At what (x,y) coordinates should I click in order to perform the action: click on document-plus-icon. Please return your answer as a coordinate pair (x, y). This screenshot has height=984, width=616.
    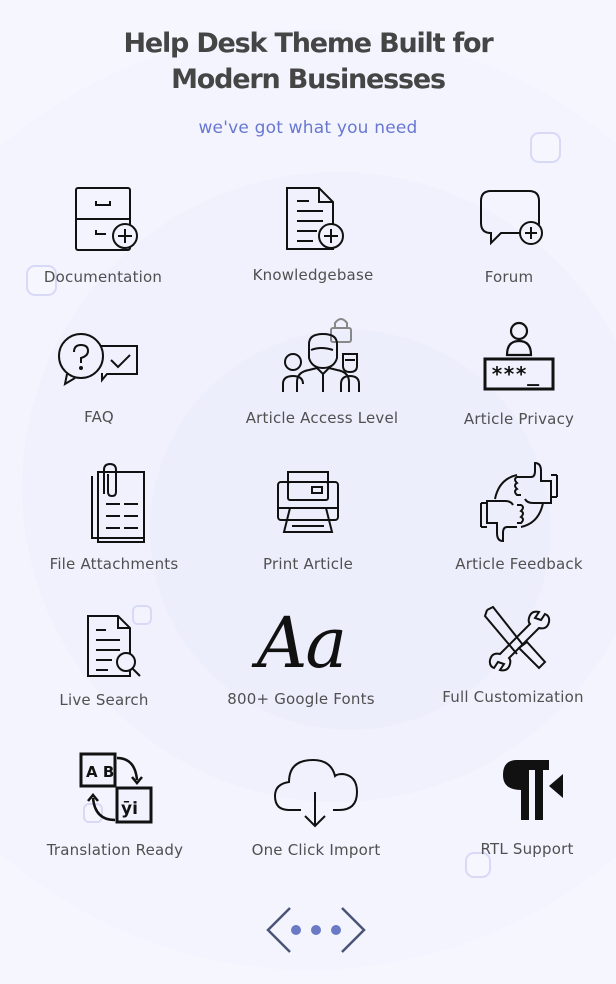
    Looking at the image, I should click on (313, 220).